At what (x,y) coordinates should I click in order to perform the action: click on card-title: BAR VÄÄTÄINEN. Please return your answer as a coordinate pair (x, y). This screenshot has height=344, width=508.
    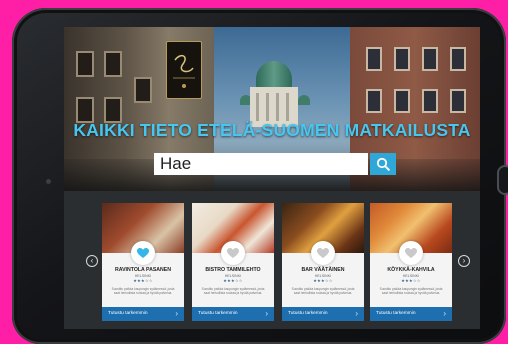
    Looking at the image, I should click on (323, 270).